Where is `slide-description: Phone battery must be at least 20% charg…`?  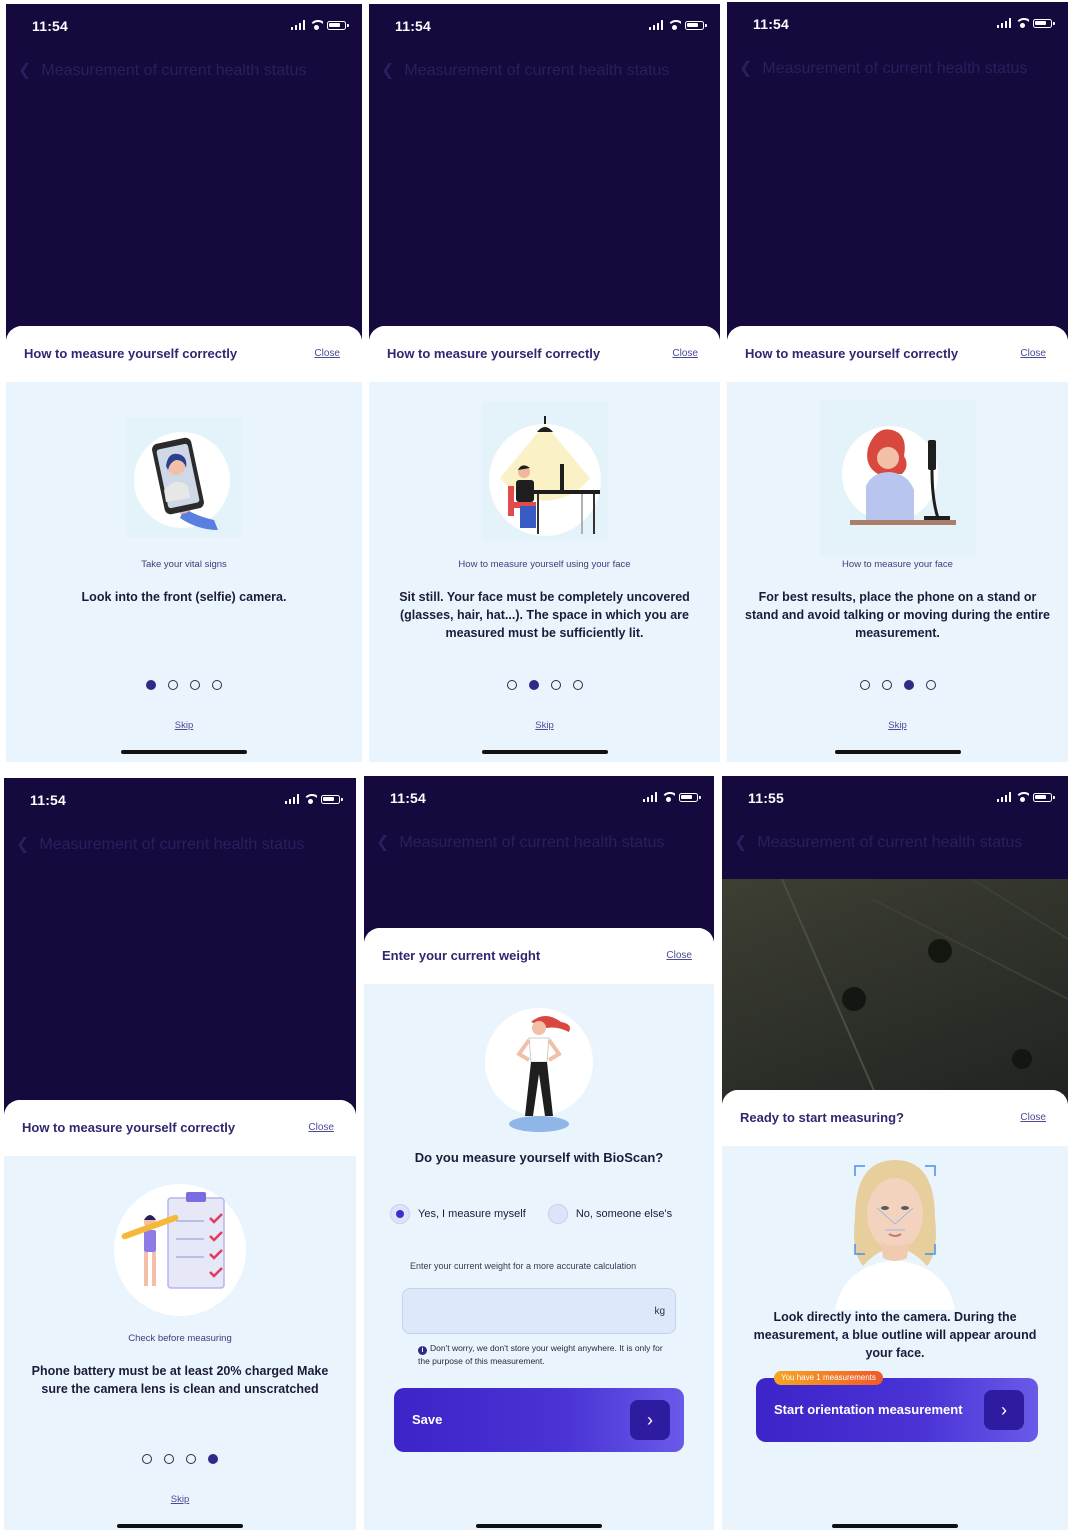 slide-description: Phone battery must be at least 20% charg… is located at coordinates (180, 1380).